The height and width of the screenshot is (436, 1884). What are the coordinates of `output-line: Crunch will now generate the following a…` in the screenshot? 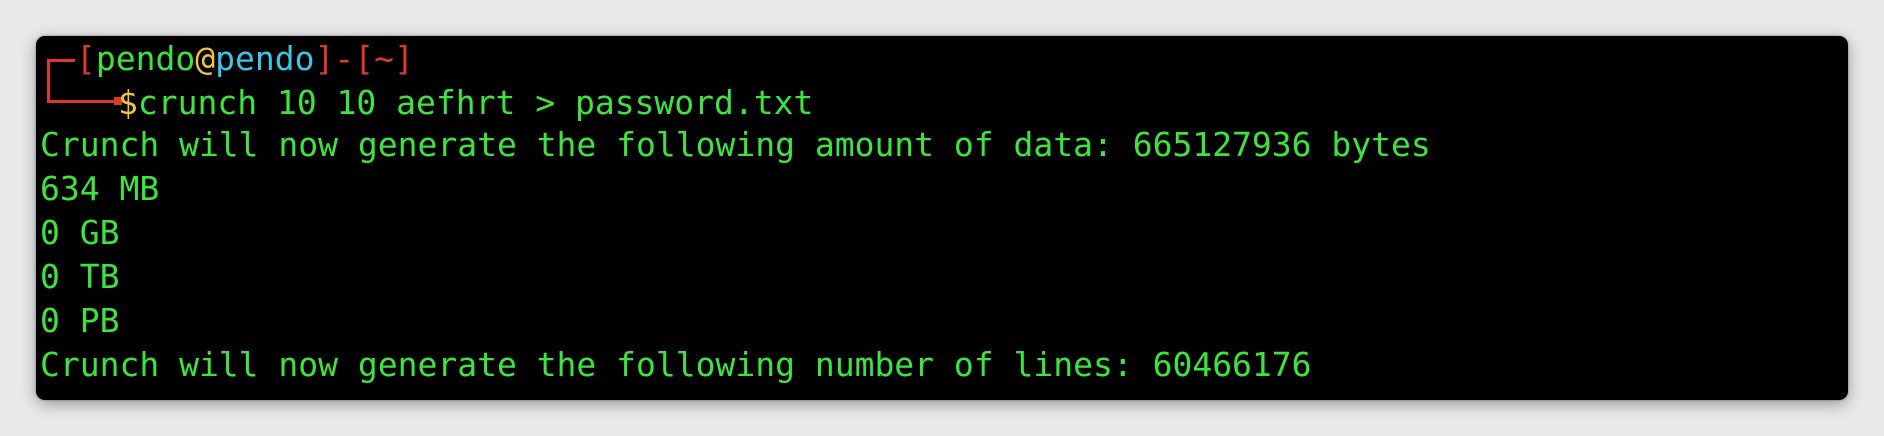 It's located at (735, 144).